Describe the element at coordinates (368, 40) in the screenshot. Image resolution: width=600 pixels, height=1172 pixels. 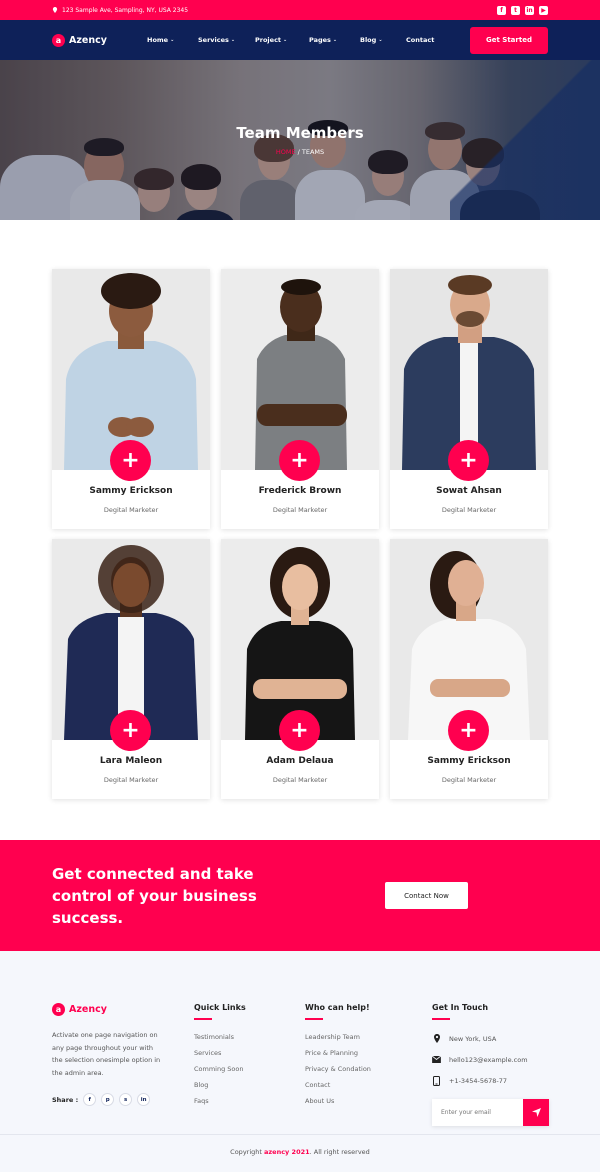
I see `nav-item-label: Blog` at that location.